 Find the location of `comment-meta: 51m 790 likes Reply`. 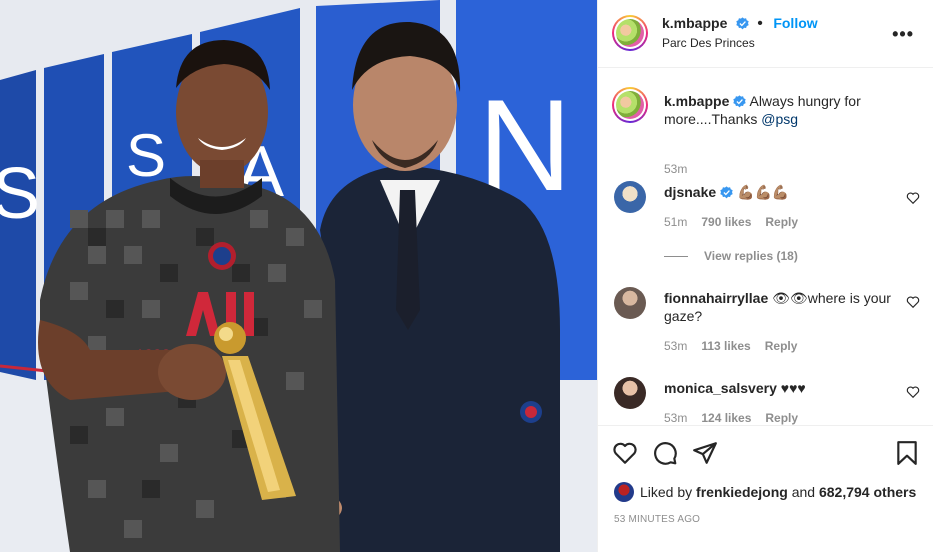

comment-meta: 51m 790 likes Reply is located at coordinates (738, 222).